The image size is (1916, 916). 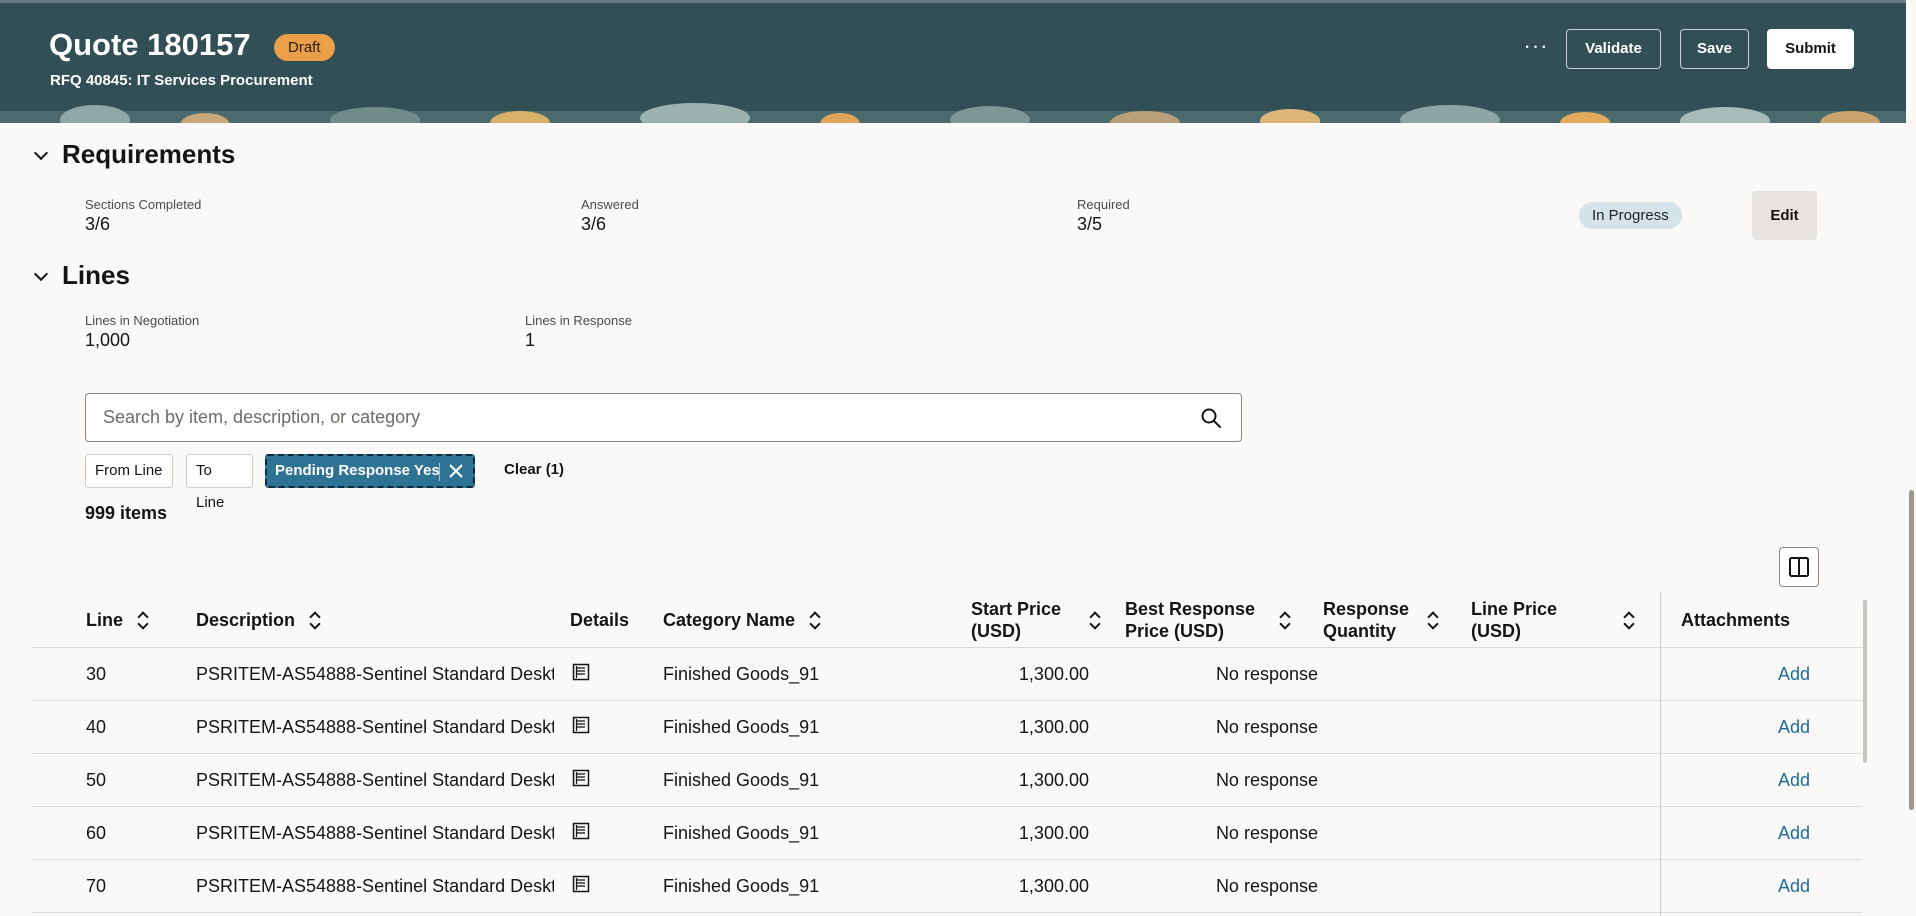 I want to click on response-quantity-header-line2: Quantity, so click(x=1360, y=631).